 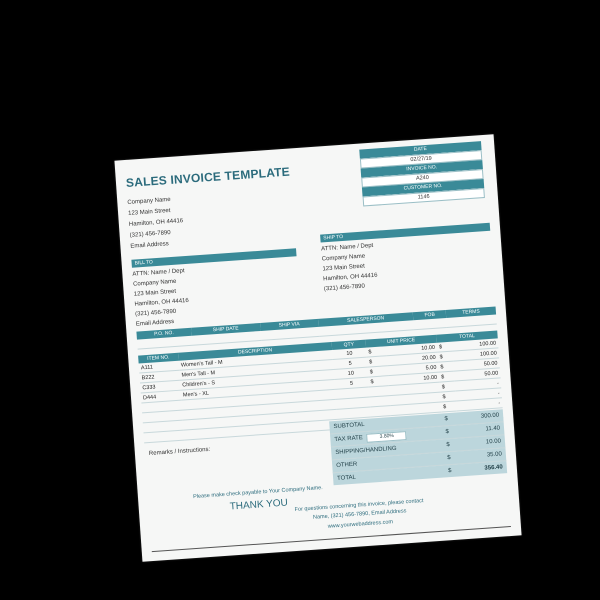 What do you see at coordinates (494, 455) in the screenshot?
I see `other-value: 35.00` at bounding box center [494, 455].